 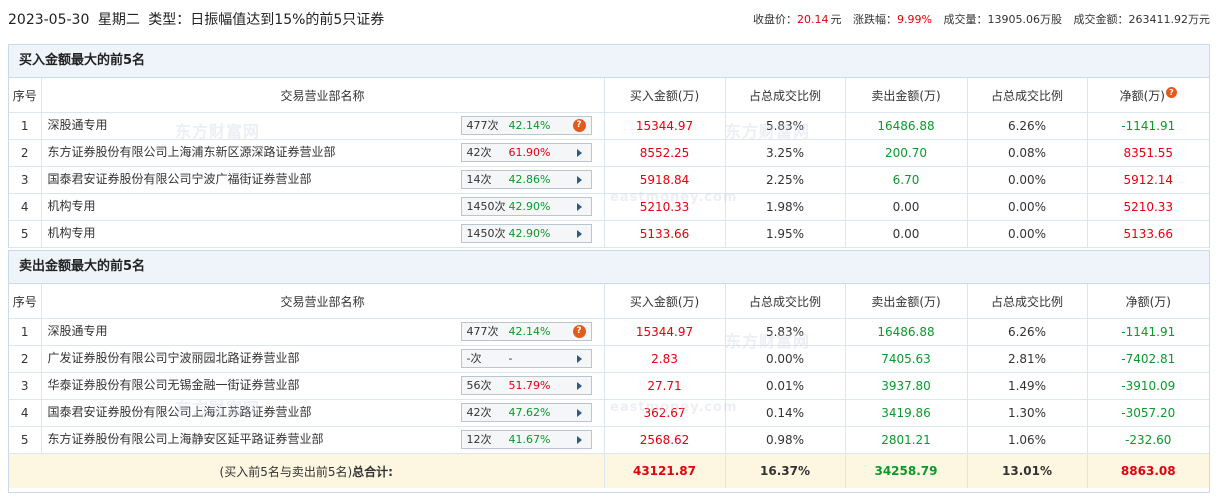 What do you see at coordinates (1171, 92) in the screenshot?
I see `help-icon: ?` at bounding box center [1171, 92].